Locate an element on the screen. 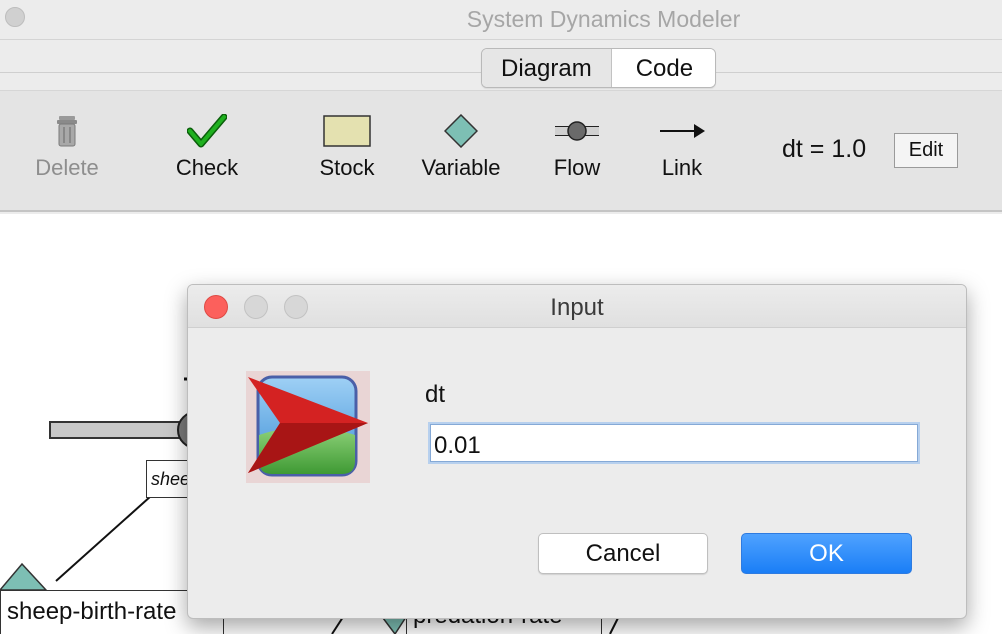 The image size is (1002, 634). dt-field-label: dt is located at coordinates (435, 394).